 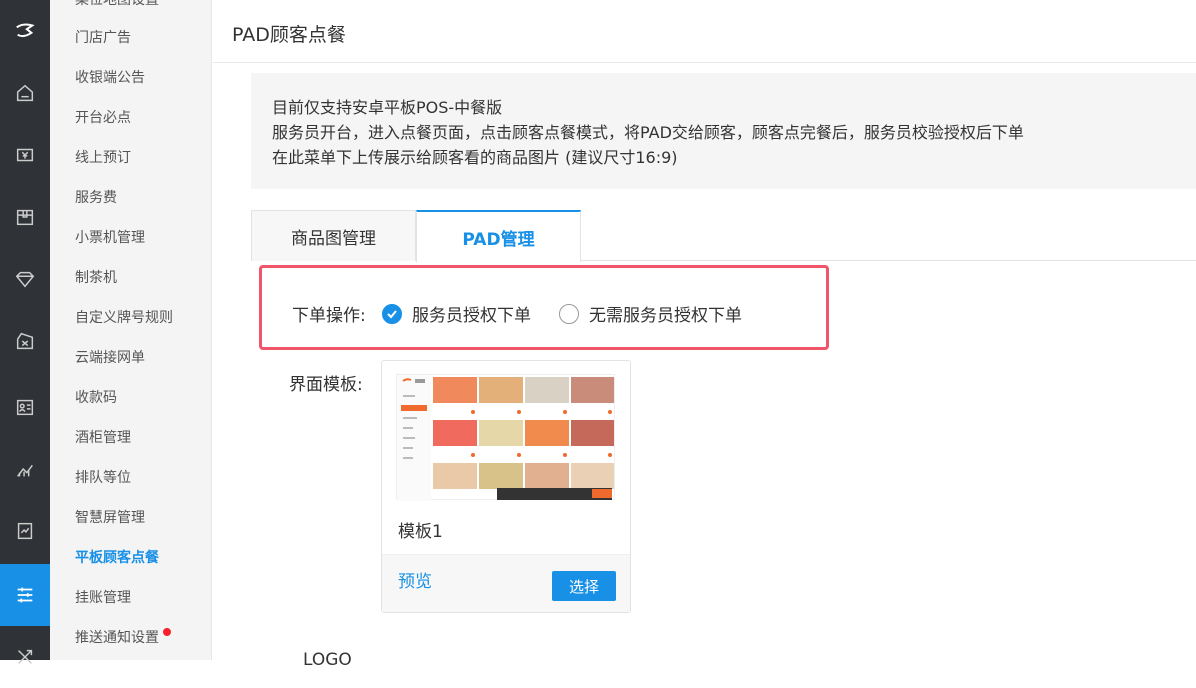 I want to click on tab-pad-management: PAD管理, so click(x=498, y=236).